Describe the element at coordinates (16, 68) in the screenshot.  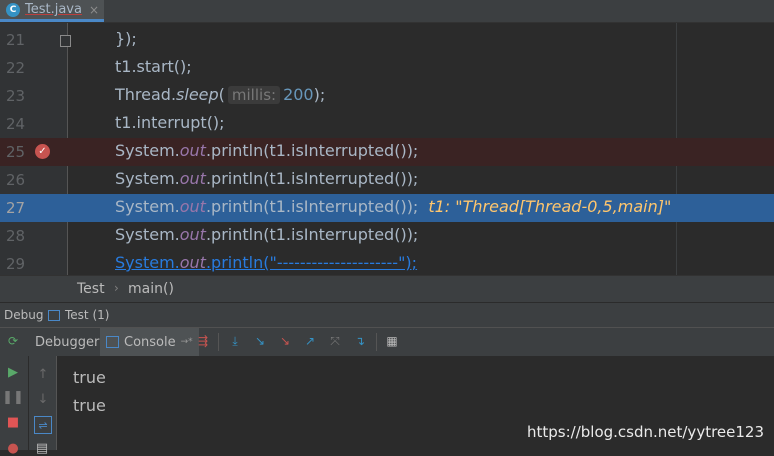
I see `line-number: 22` at that location.